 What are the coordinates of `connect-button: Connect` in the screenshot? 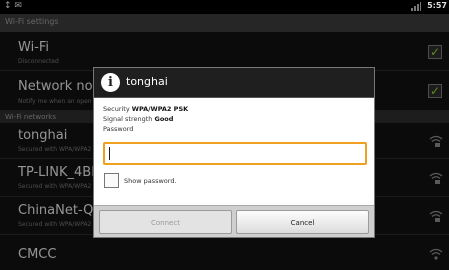 It's located at (165, 222).